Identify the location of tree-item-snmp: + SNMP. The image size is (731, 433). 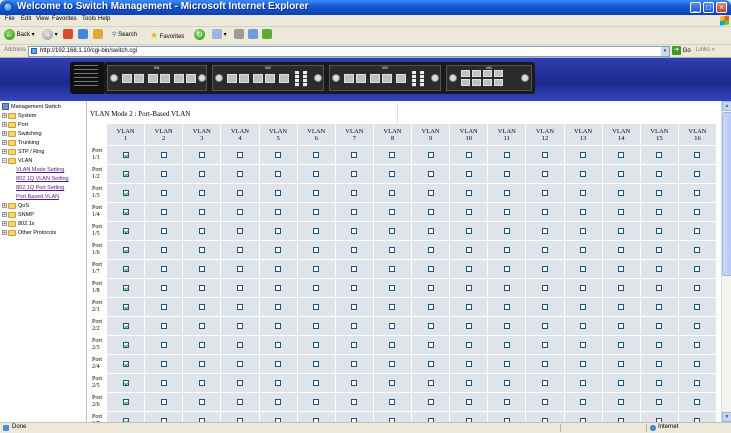
(18, 215).